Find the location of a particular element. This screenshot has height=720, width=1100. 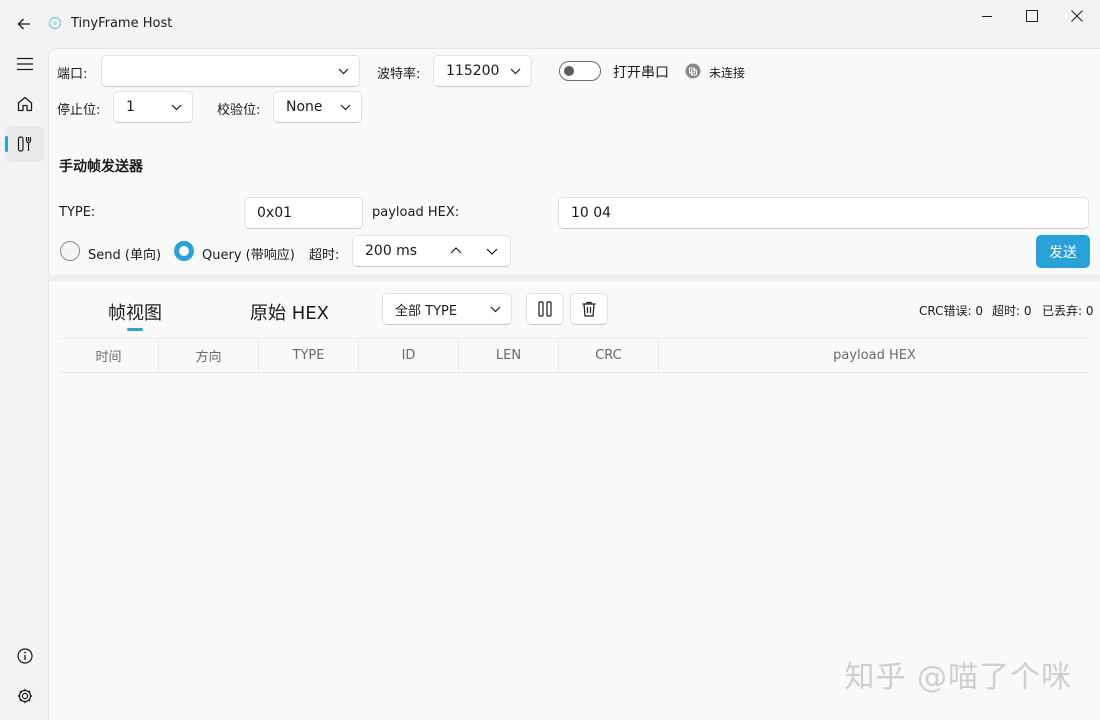

clear-button is located at coordinates (589, 309).